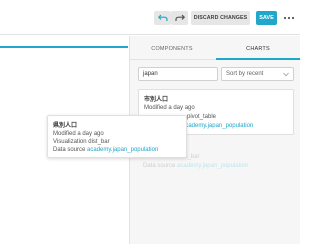  I want to click on tab-components: COMPONENTS, so click(172, 49).